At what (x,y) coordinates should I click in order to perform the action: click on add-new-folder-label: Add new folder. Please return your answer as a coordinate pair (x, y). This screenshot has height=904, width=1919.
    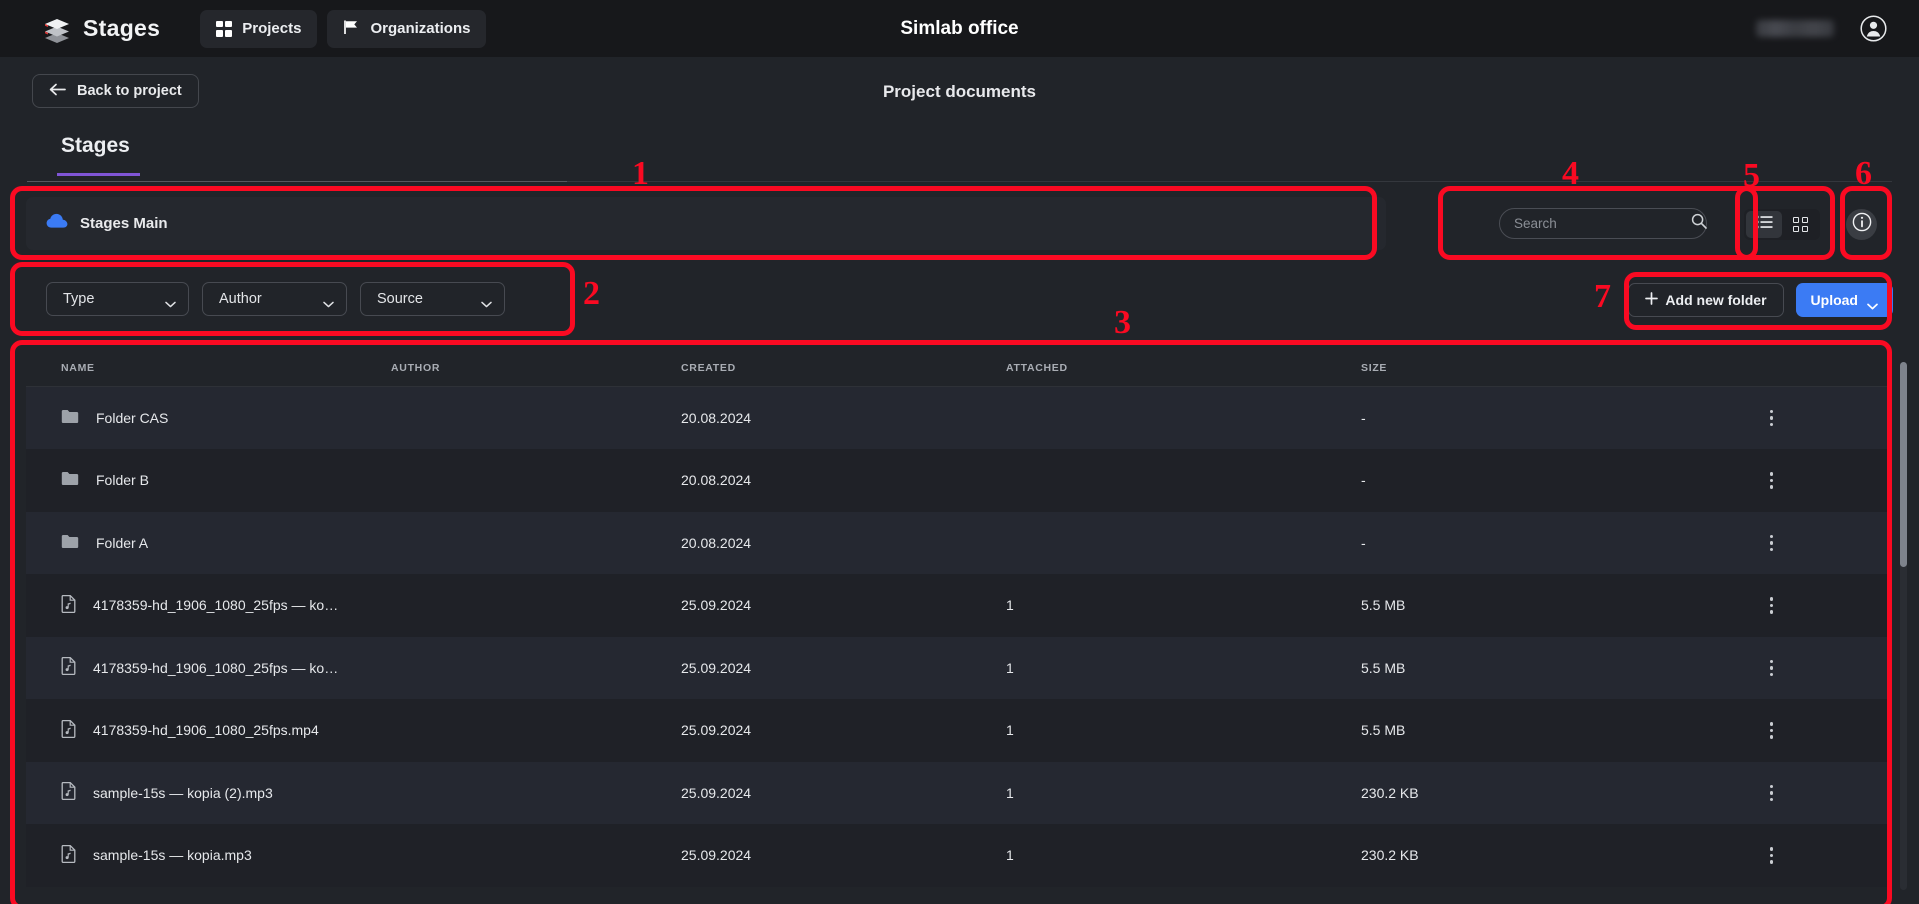
    Looking at the image, I should click on (1716, 300).